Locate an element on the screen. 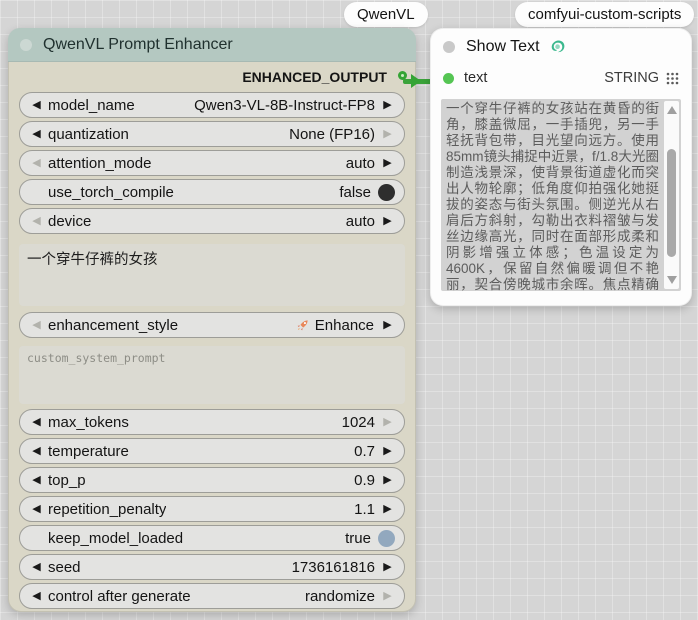  link-arrow-icon is located at coordinates (416, 81).